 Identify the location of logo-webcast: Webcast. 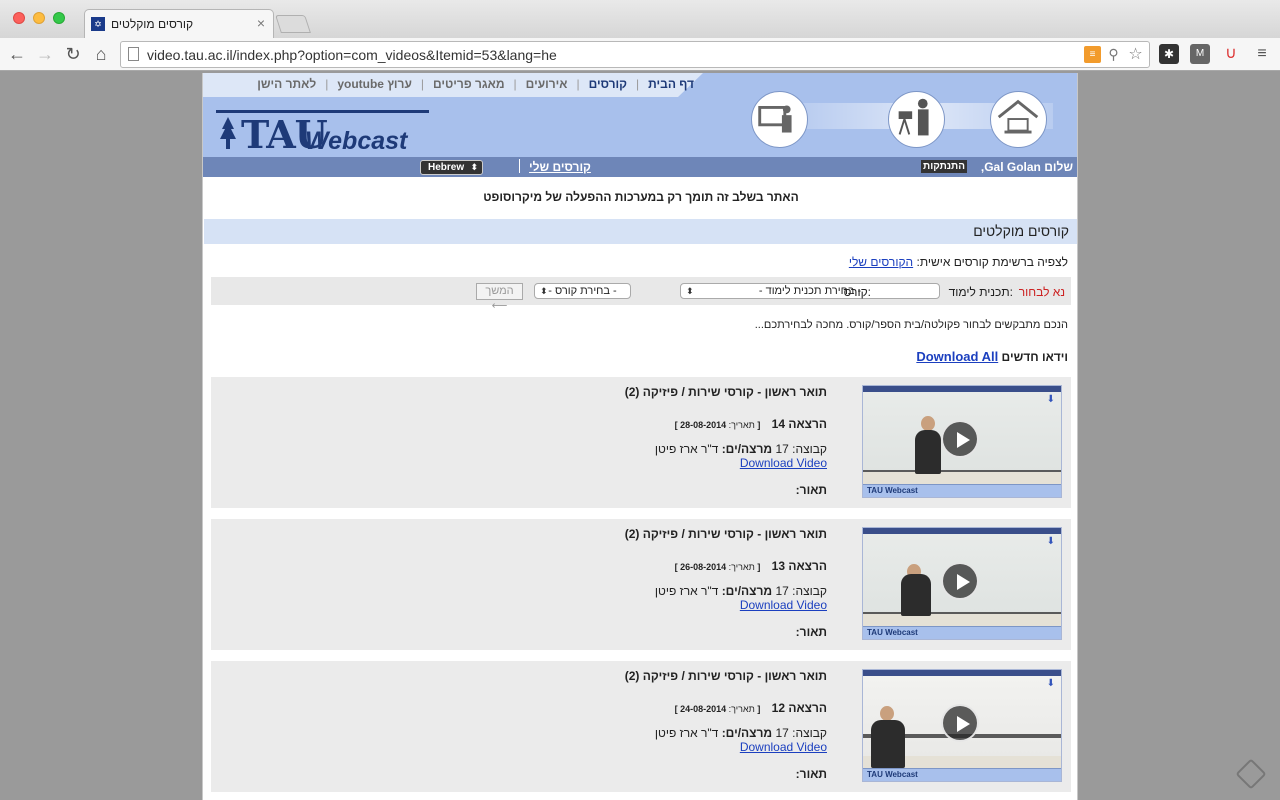
(356, 141).